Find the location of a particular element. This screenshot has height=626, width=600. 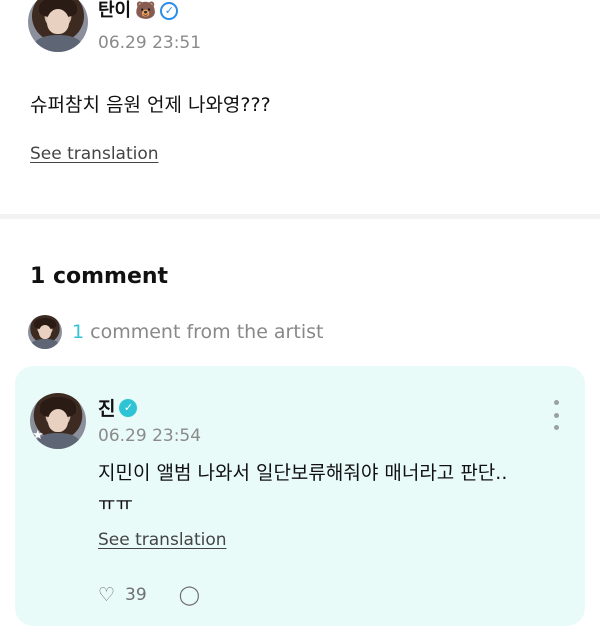

comment-see-translation-link: See translation is located at coordinates (162, 540).